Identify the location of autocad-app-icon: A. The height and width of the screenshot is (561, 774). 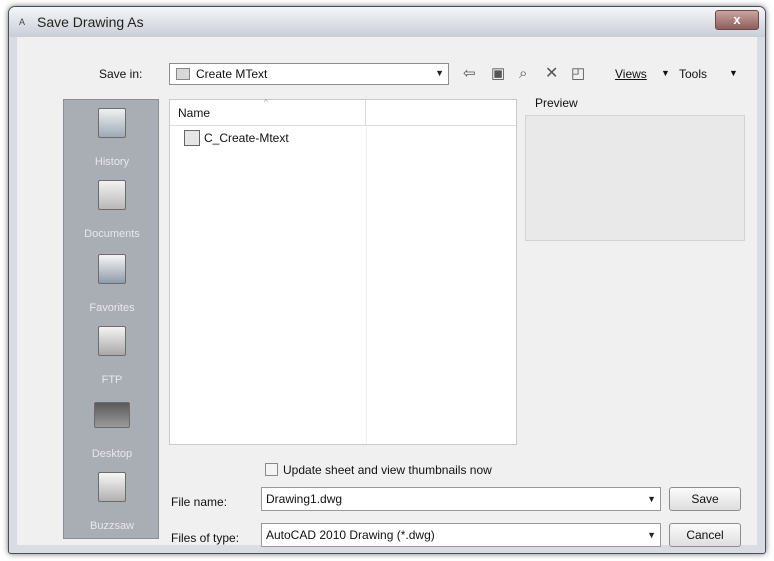
(22, 22).